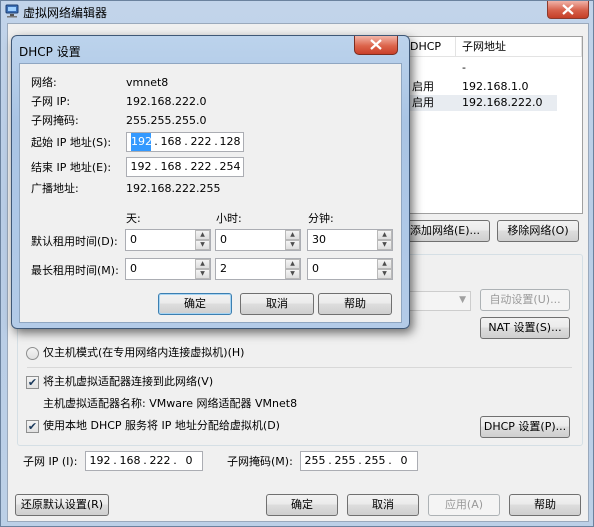  What do you see at coordinates (260, 461) in the screenshot?
I see `subnet-mask-label: 子网掩码(M):` at bounding box center [260, 461].